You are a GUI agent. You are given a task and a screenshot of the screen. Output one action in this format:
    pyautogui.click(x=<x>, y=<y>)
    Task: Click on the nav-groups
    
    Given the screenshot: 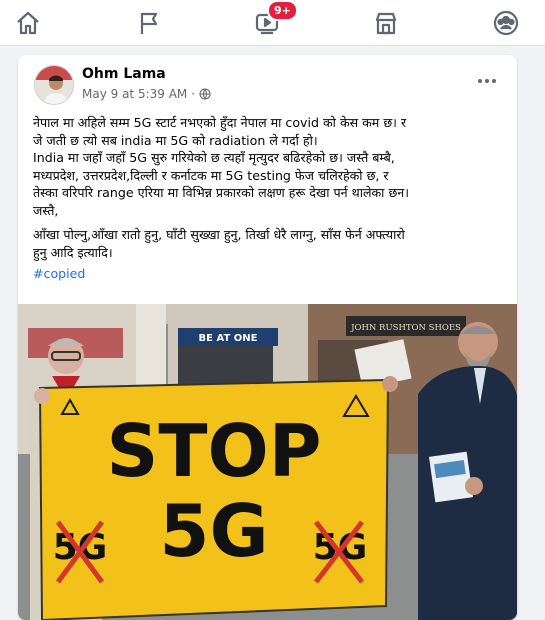 What is the action you would take?
    pyautogui.click(x=506, y=23)
    